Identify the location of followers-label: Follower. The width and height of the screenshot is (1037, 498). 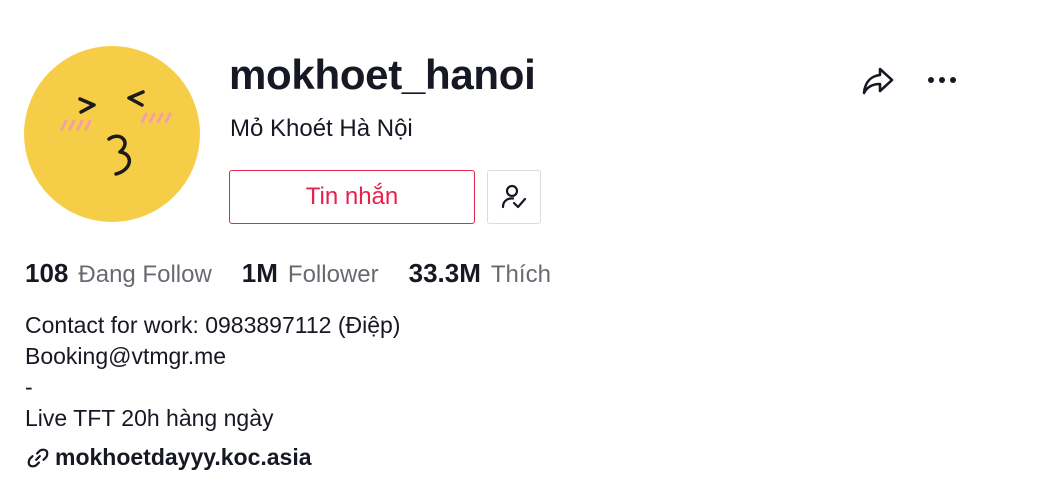
(333, 274).